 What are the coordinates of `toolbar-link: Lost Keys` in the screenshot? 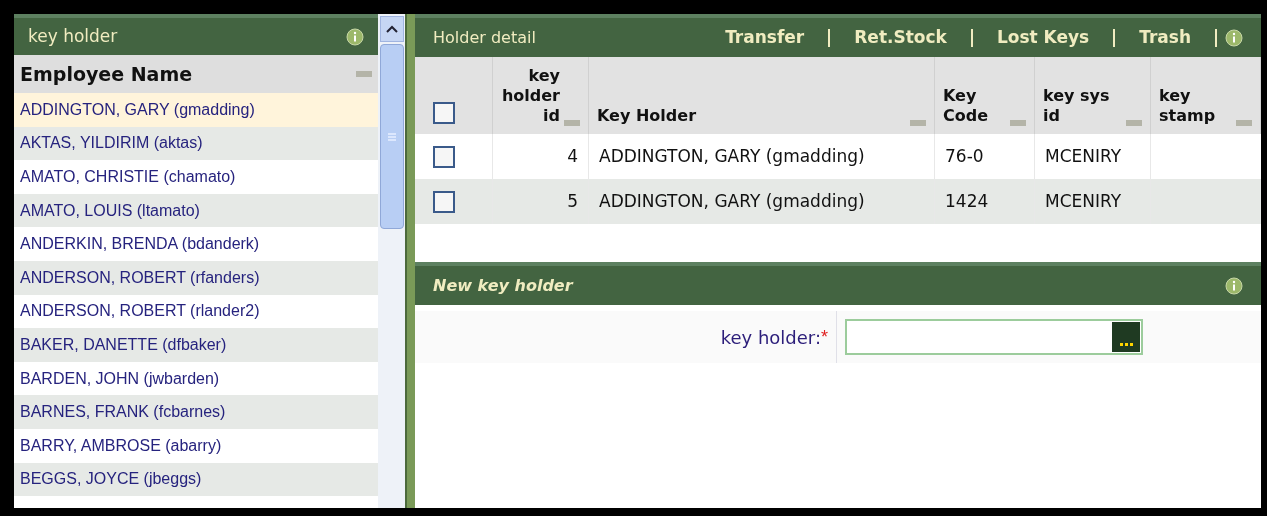 It's located at (1043, 37).